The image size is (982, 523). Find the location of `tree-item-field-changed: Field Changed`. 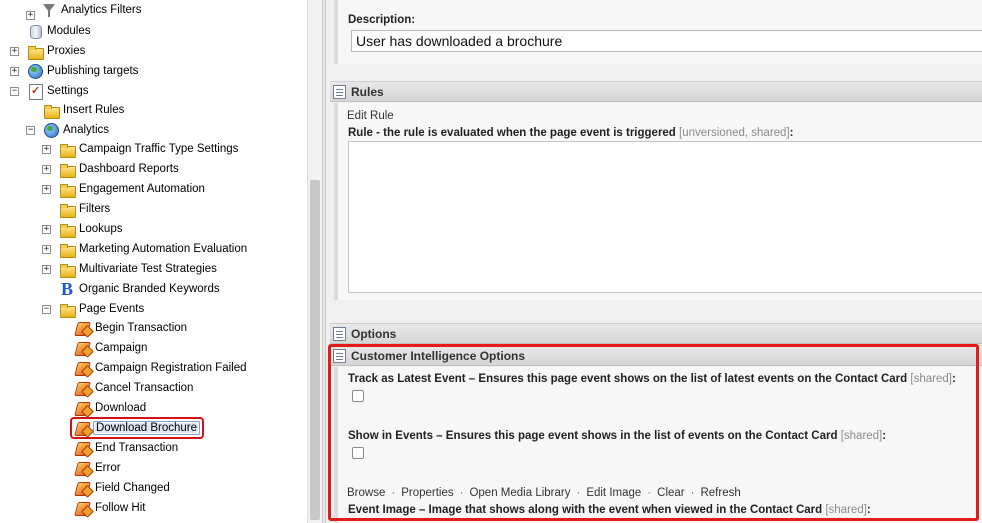

tree-item-field-changed: Field Changed is located at coordinates (123, 488).